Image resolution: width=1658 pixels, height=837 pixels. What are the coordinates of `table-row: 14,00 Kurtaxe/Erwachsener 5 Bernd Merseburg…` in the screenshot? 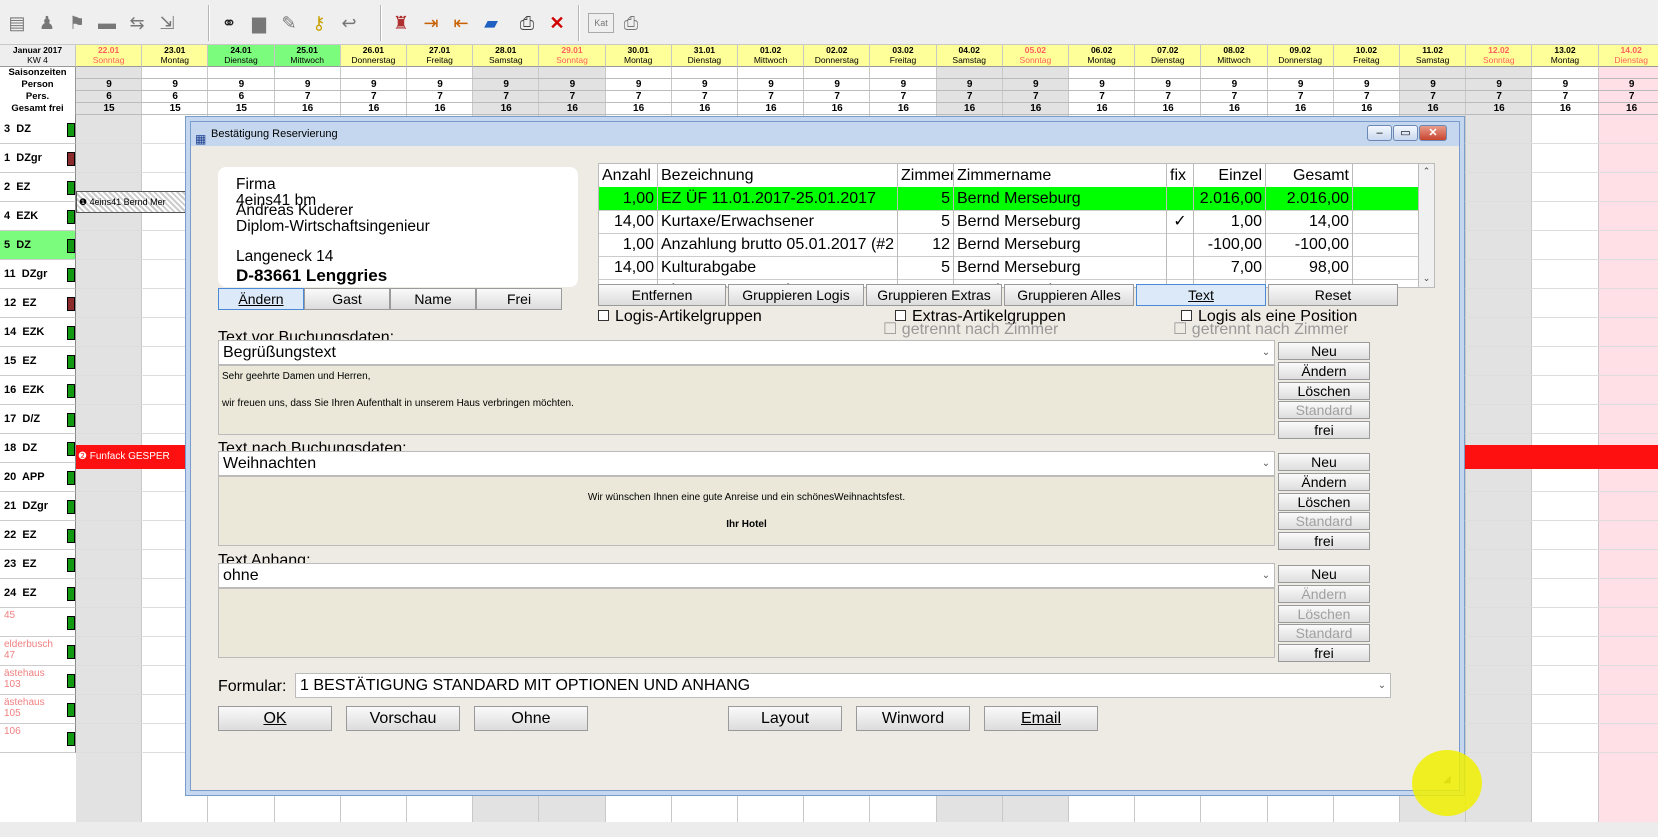 It's located at (1008, 222).